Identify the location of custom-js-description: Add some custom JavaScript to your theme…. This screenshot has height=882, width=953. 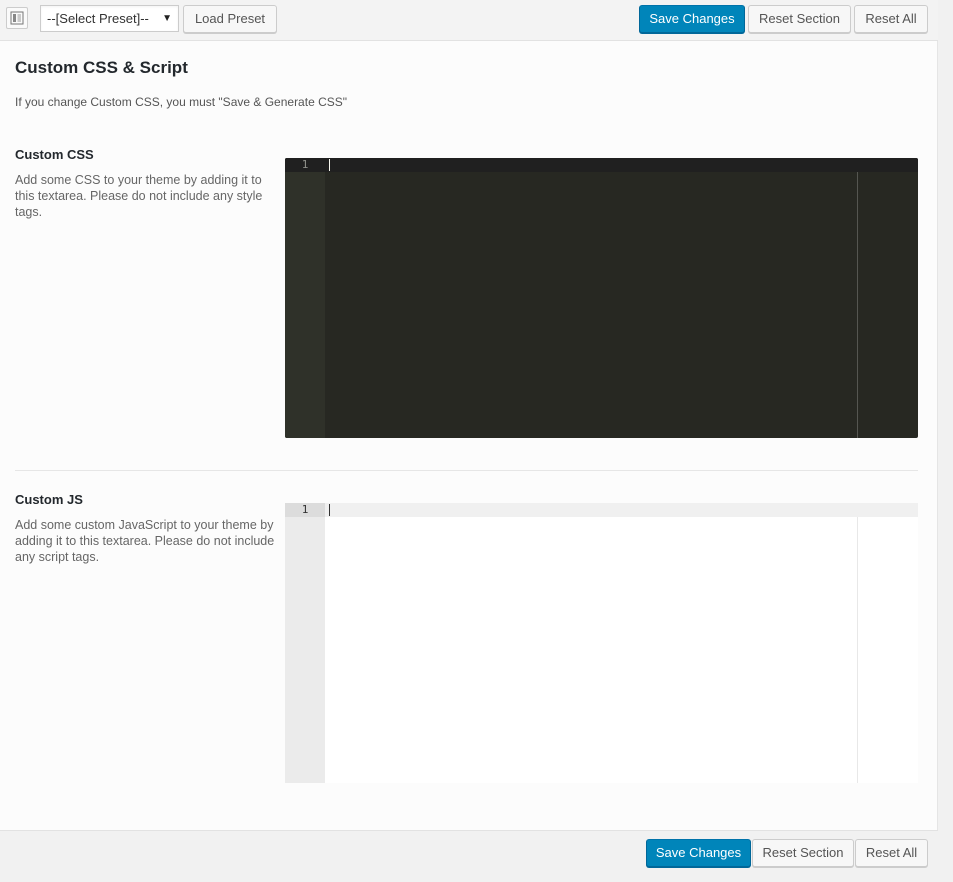
(145, 541).